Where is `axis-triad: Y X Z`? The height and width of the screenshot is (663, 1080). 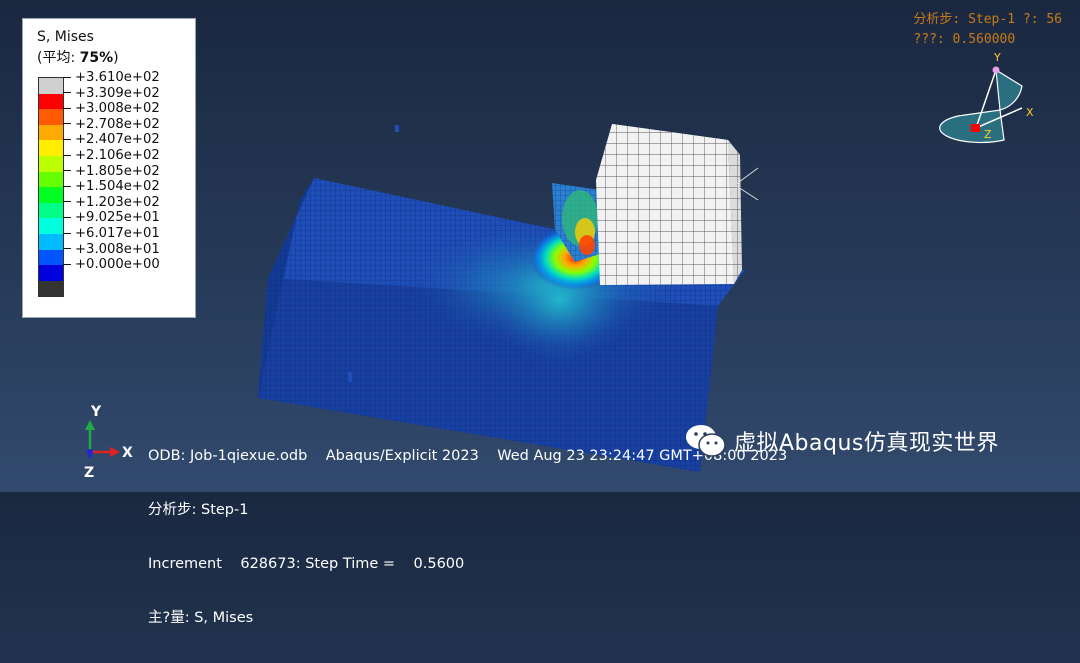 axis-triad: Y X Z is located at coordinates (108, 442).